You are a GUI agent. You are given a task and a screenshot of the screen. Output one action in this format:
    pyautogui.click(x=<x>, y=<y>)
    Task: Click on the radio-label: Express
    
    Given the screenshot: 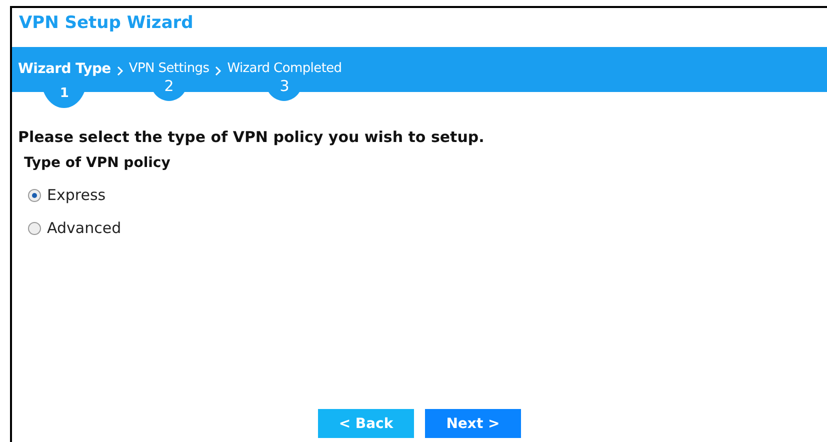 What is the action you would take?
    pyautogui.click(x=76, y=195)
    